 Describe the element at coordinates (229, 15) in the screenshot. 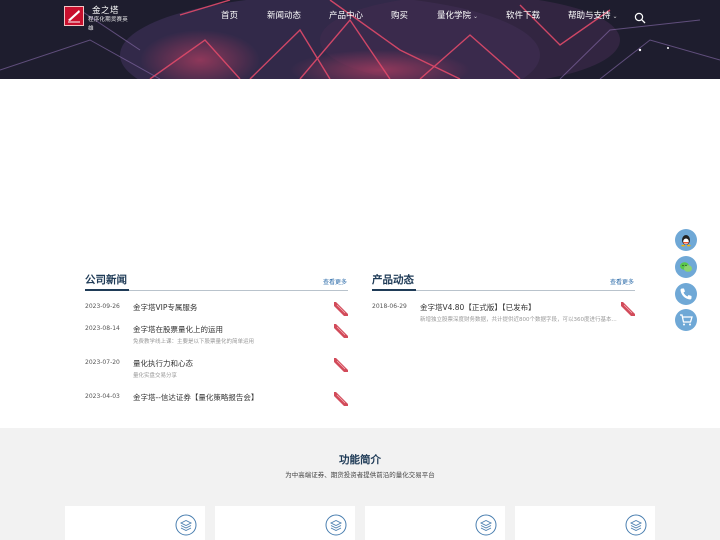

I see `nav-item-home: 首页` at that location.